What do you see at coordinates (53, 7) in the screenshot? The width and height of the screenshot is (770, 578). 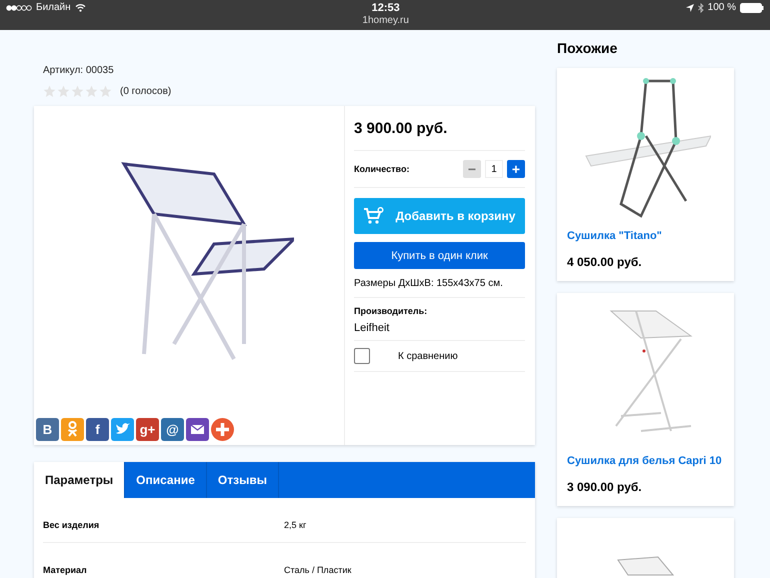 I see `carrier-name: Билайн` at bounding box center [53, 7].